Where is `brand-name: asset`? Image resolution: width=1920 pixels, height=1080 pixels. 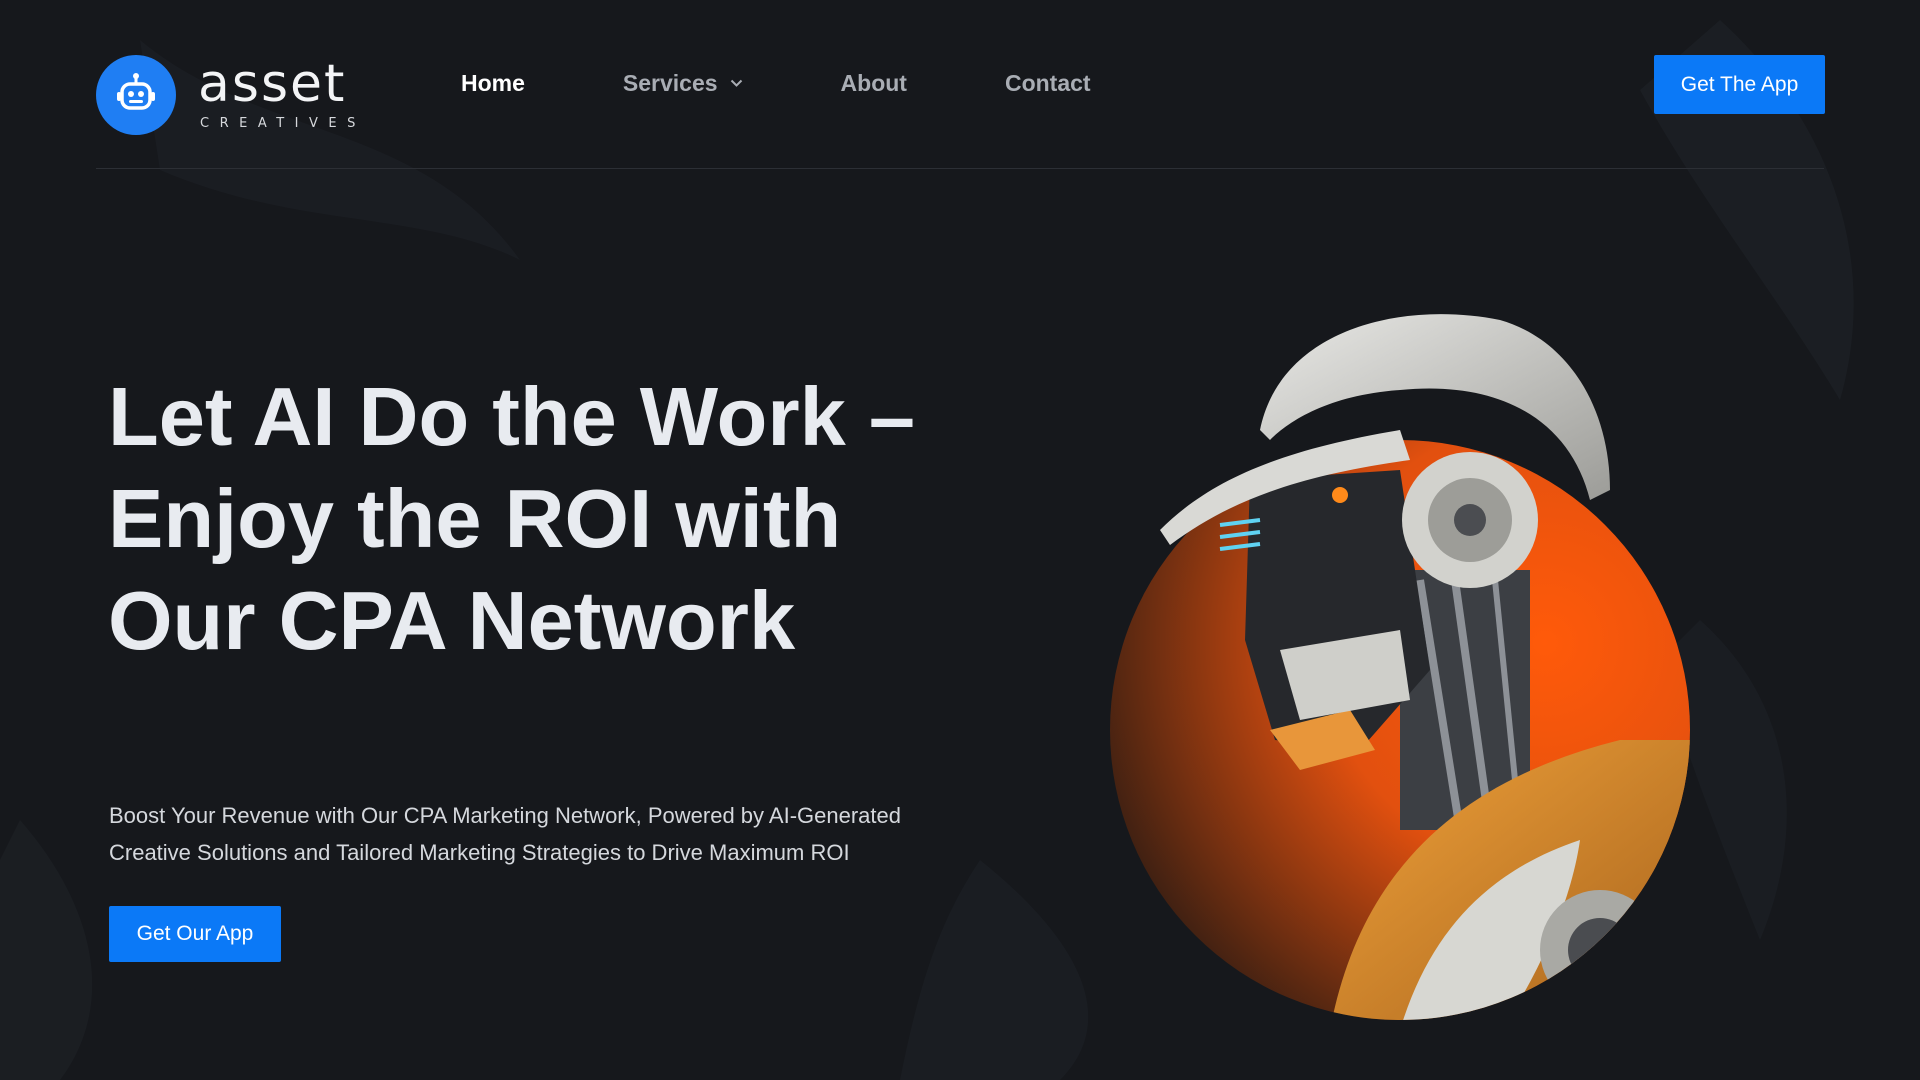
brand-name: asset is located at coordinates (272, 83).